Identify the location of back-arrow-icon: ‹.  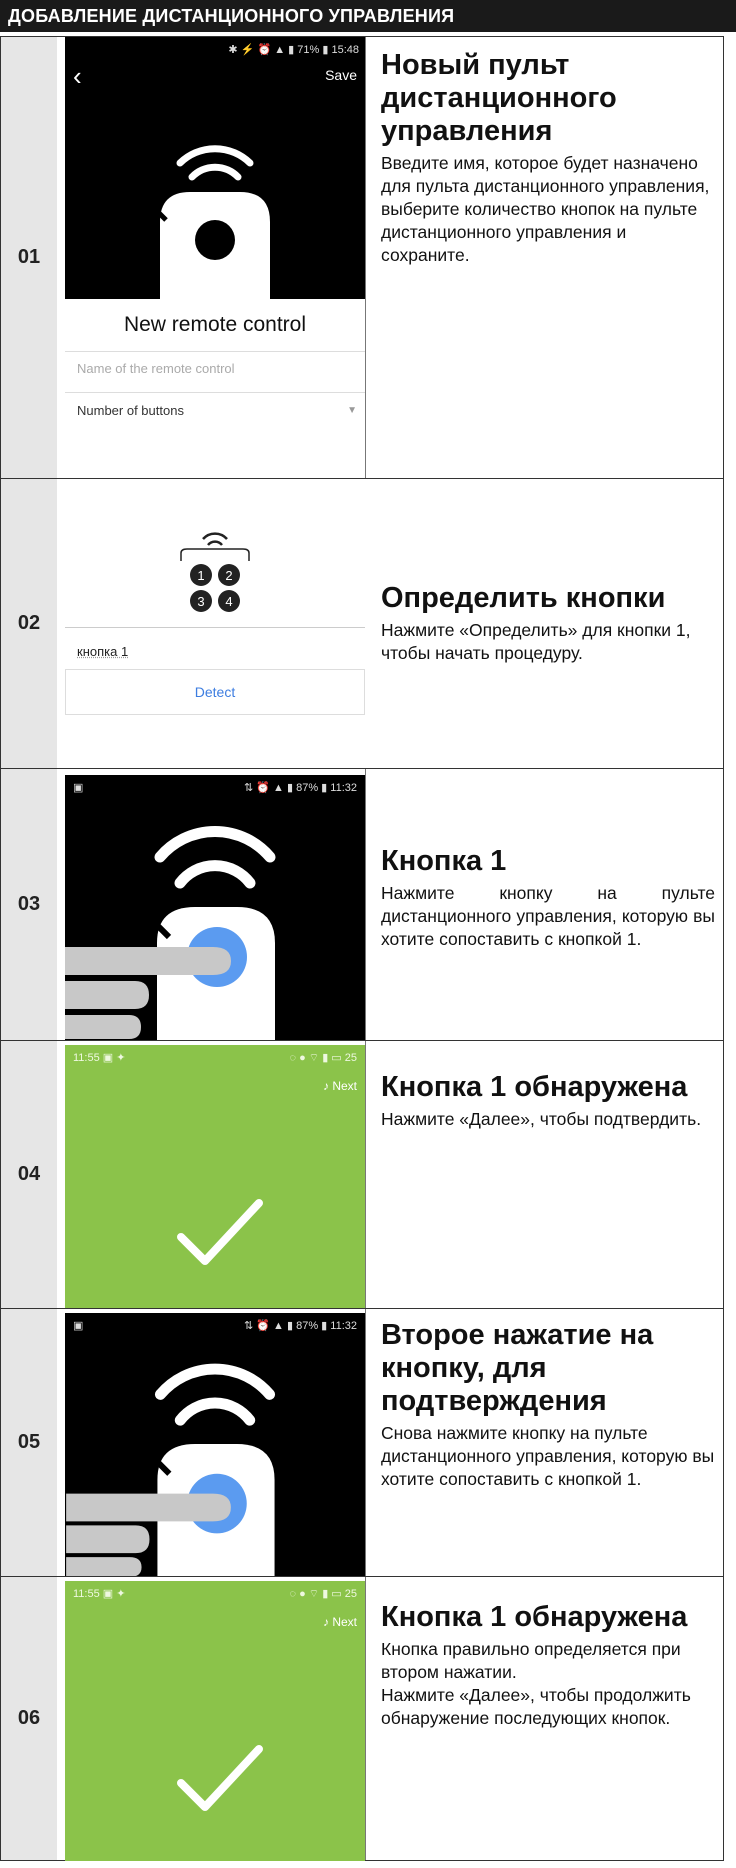
(77, 76).